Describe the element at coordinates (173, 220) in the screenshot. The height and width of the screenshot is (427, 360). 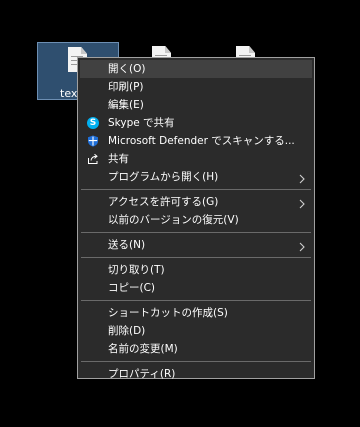
I see `menu-item-label: 以前のバージョンの復元(V)` at that location.